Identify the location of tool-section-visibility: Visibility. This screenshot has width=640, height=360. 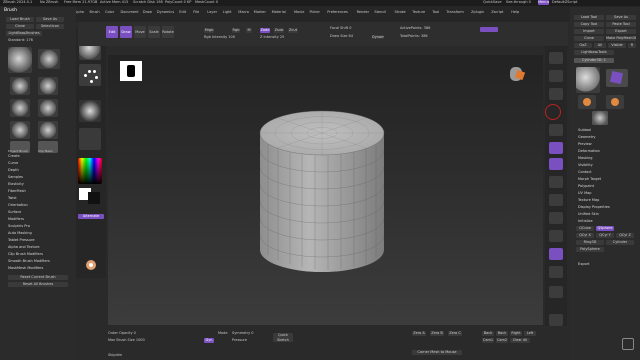
(585, 165).